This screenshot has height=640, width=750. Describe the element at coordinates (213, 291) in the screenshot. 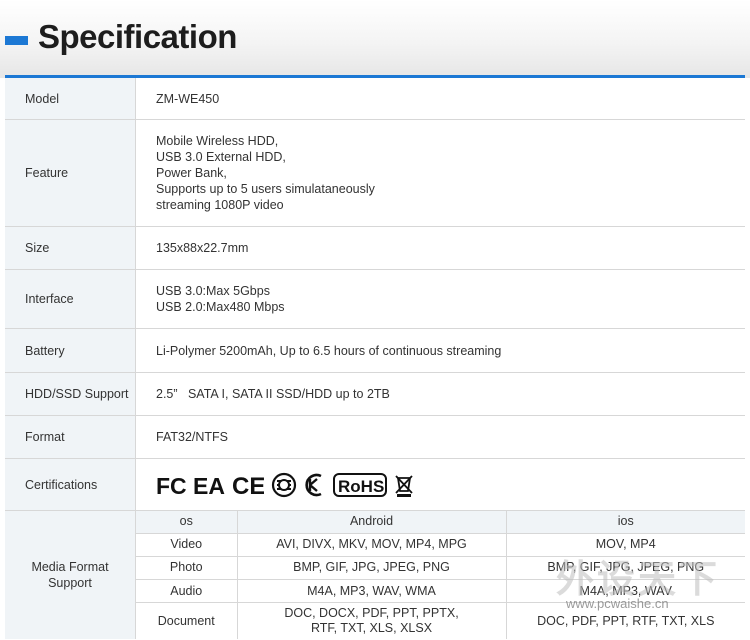

I see `interface-line: USB 3.0:Max 5Gbps` at that location.